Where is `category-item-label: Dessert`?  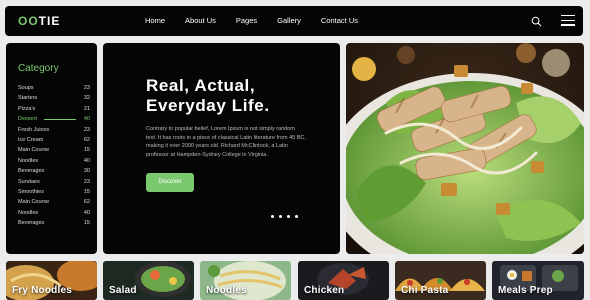
category-item-label: Dessert is located at coordinates (27, 119).